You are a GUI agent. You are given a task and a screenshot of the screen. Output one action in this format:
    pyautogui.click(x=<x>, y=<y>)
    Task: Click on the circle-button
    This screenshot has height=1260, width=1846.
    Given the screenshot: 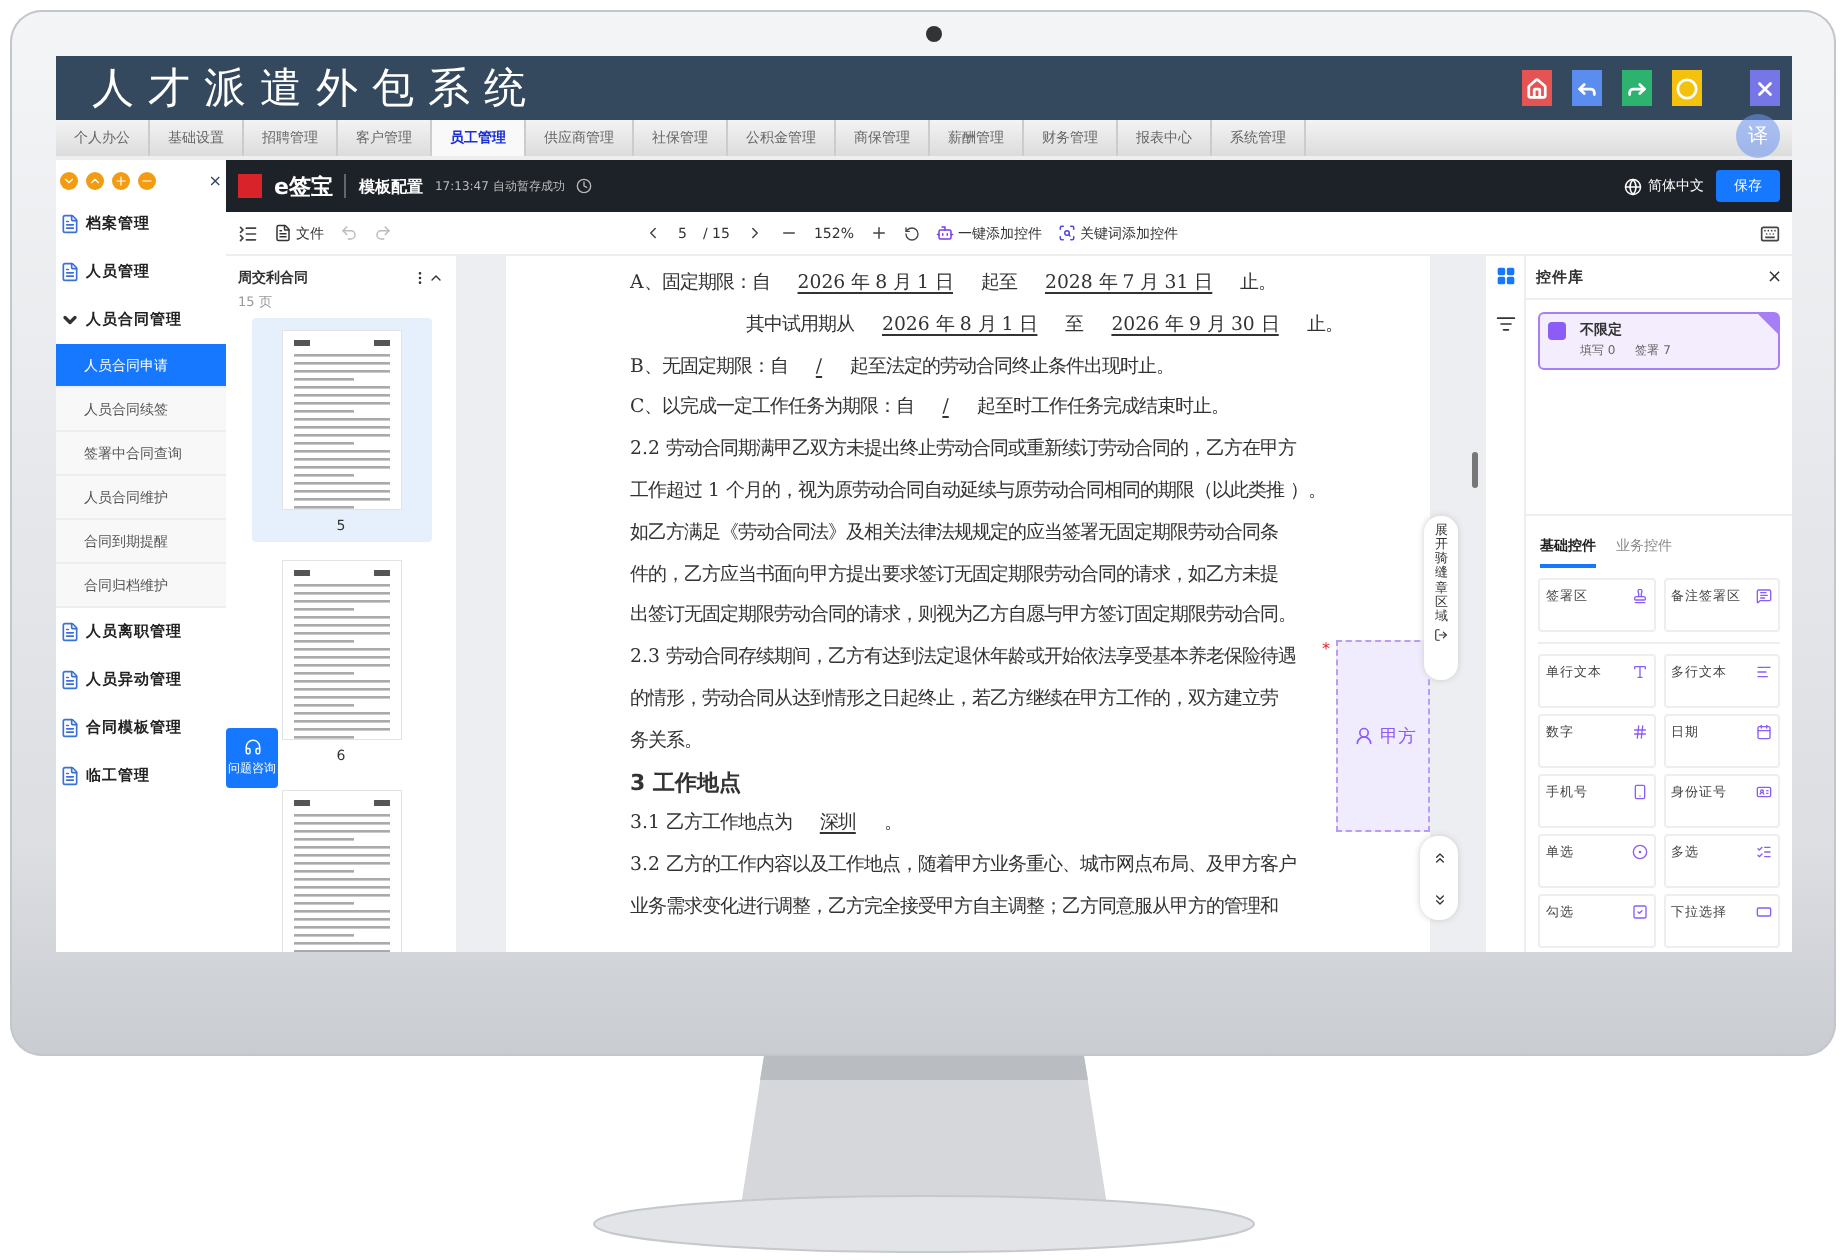 What is the action you would take?
    pyautogui.click(x=1687, y=88)
    